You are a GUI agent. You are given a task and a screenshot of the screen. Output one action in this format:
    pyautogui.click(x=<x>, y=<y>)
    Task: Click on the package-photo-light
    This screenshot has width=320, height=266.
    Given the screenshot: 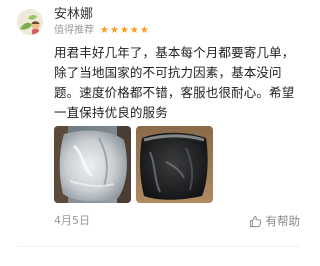 What is the action you would take?
    pyautogui.click(x=92, y=164)
    